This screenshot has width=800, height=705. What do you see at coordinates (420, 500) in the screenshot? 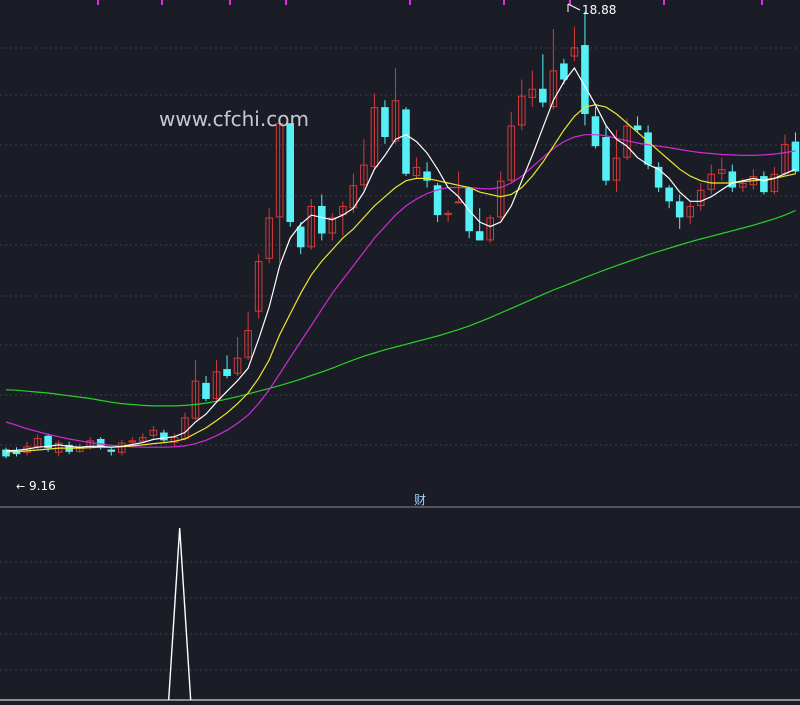
I see `sub-indicator-label: 财` at bounding box center [420, 500].